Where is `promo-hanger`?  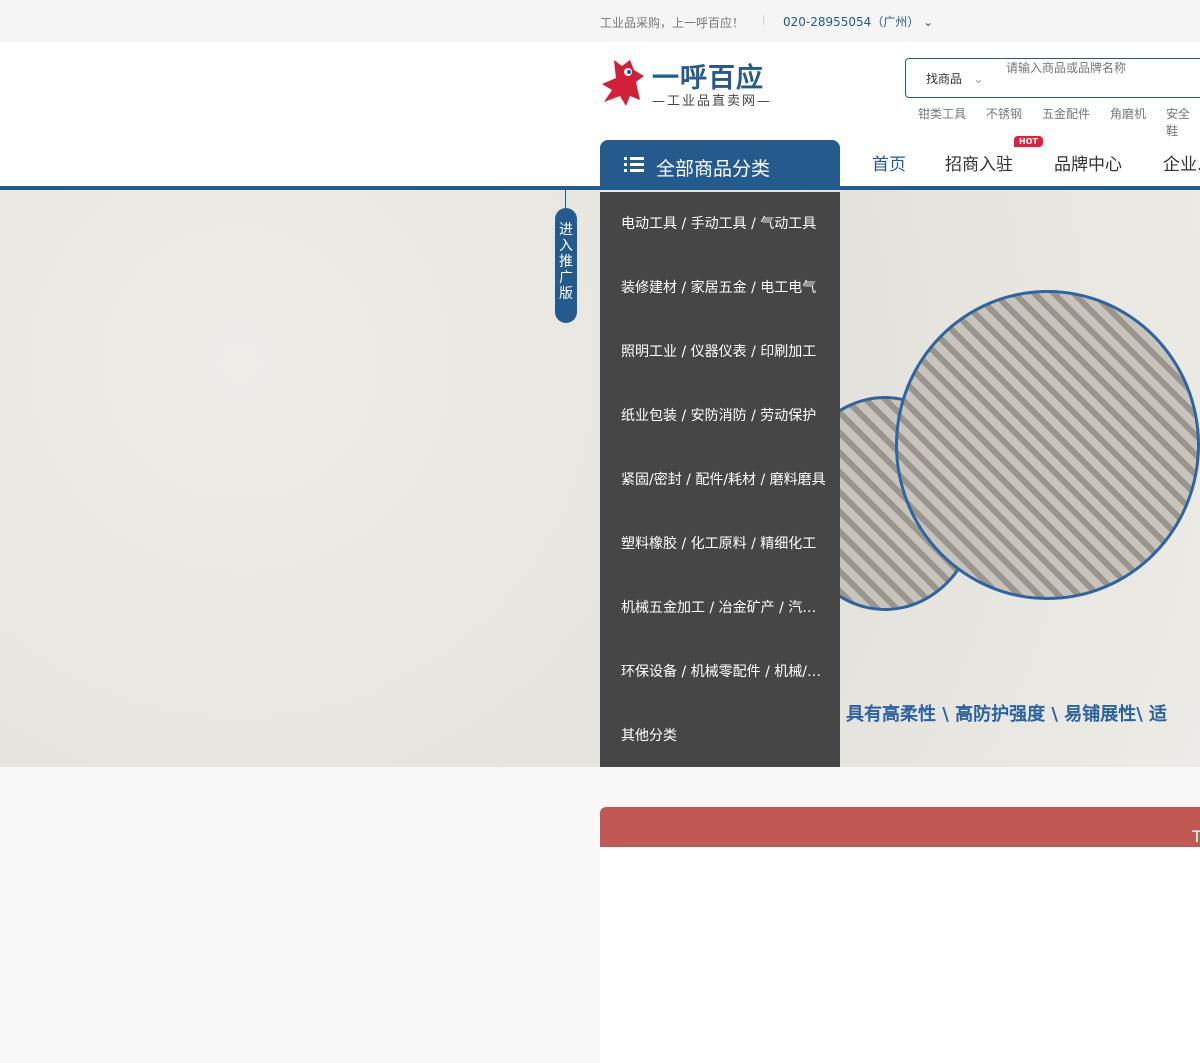
promo-hanger is located at coordinates (565, 200).